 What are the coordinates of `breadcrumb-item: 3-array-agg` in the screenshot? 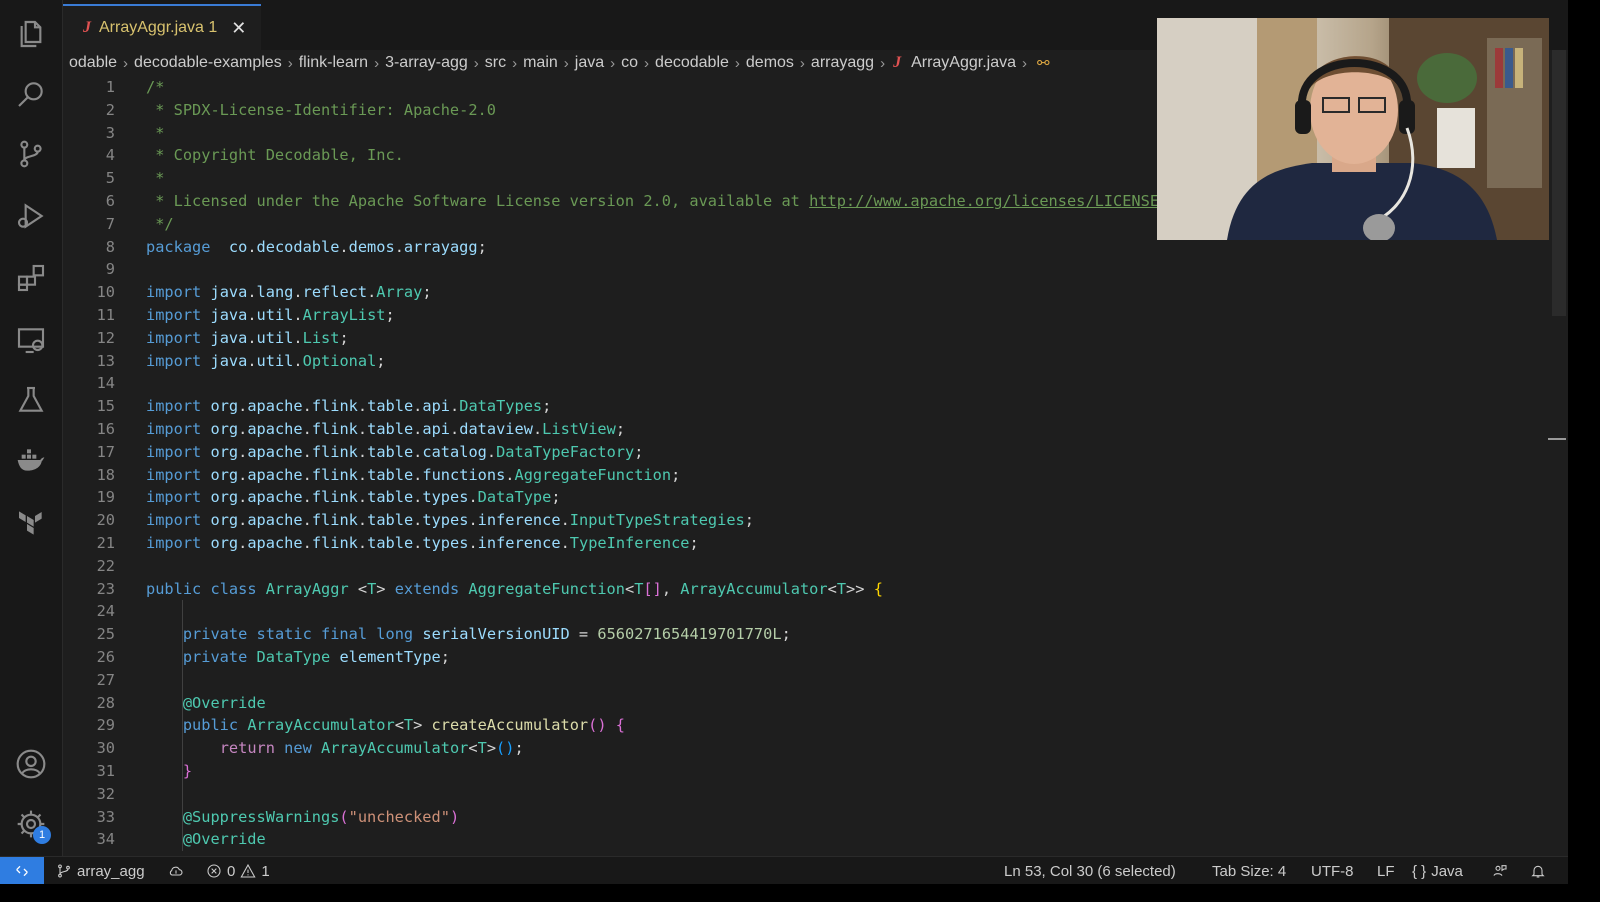 It's located at (426, 63).